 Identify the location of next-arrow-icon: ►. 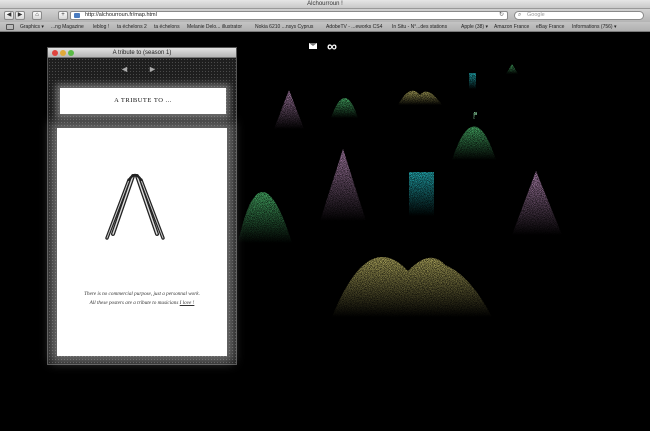
(152, 69).